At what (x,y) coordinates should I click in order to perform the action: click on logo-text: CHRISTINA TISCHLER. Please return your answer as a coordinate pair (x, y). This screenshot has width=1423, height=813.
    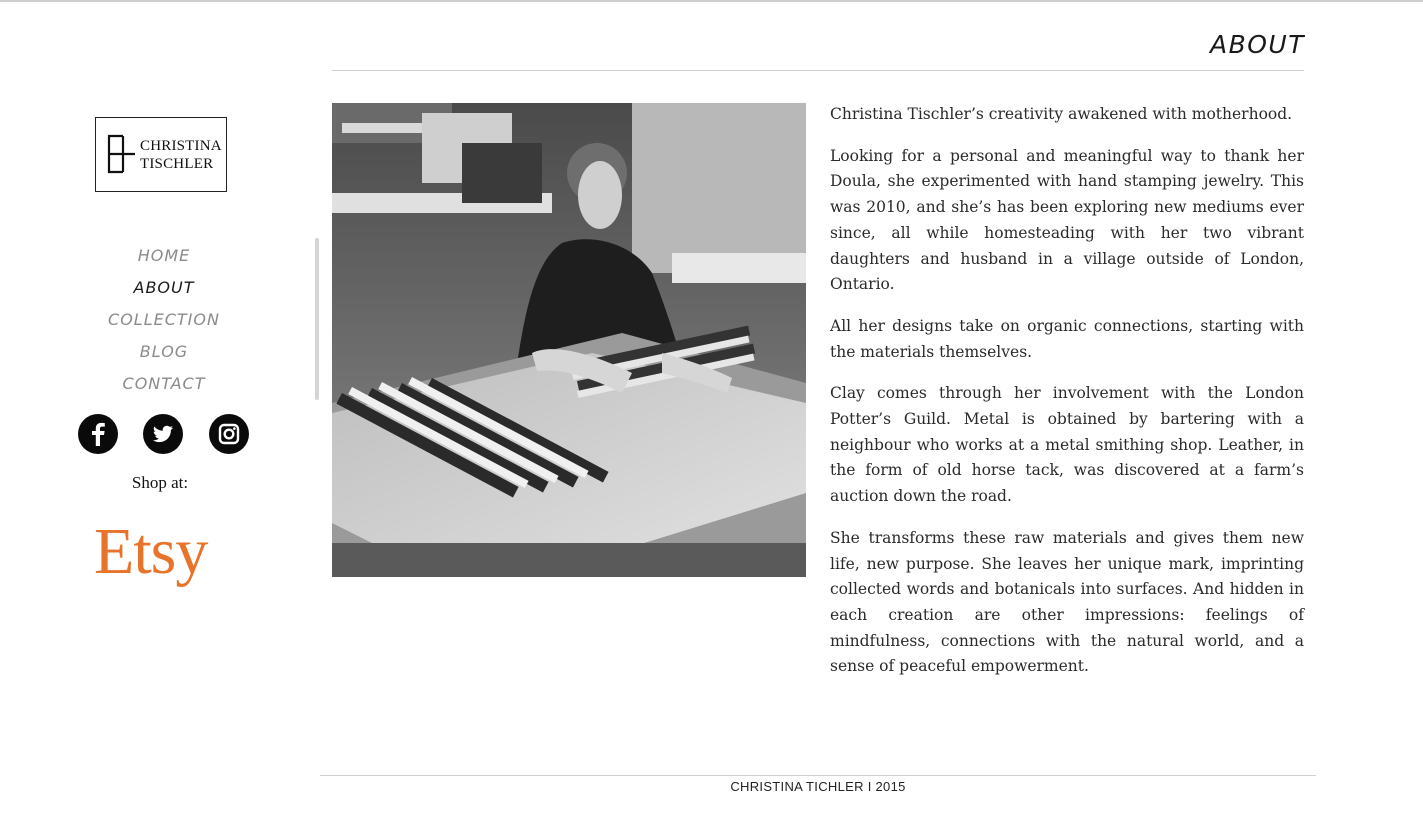
    Looking at the image, I should click on (181, 155).